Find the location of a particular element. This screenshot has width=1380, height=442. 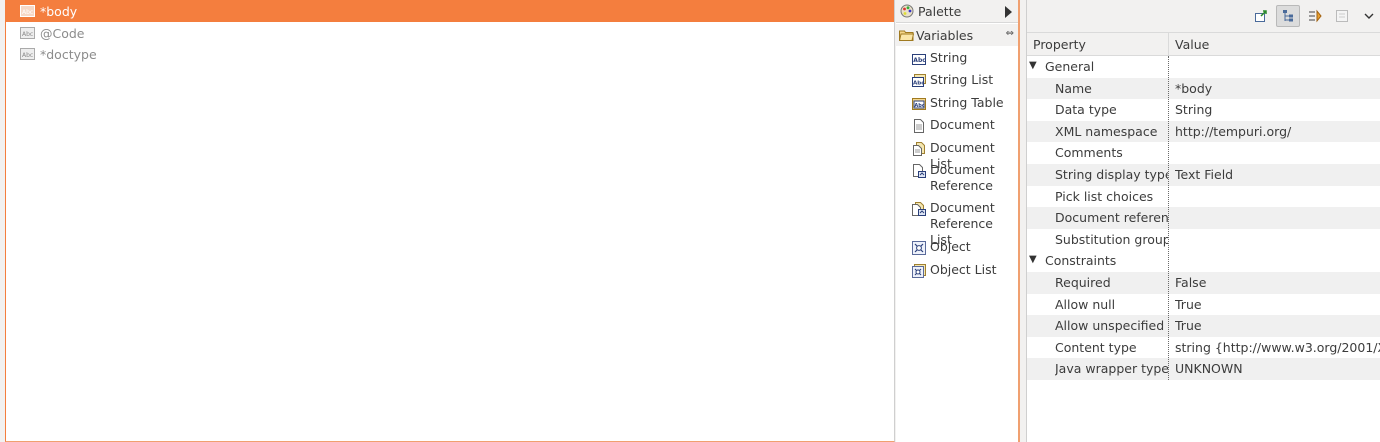

string-table-icon: Abc is located at coordinates (919, 104).